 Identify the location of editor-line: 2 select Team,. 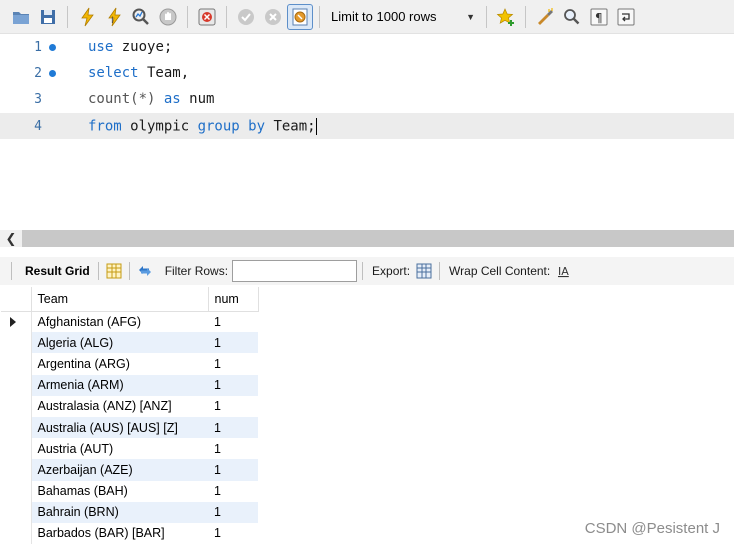
(367, 73).